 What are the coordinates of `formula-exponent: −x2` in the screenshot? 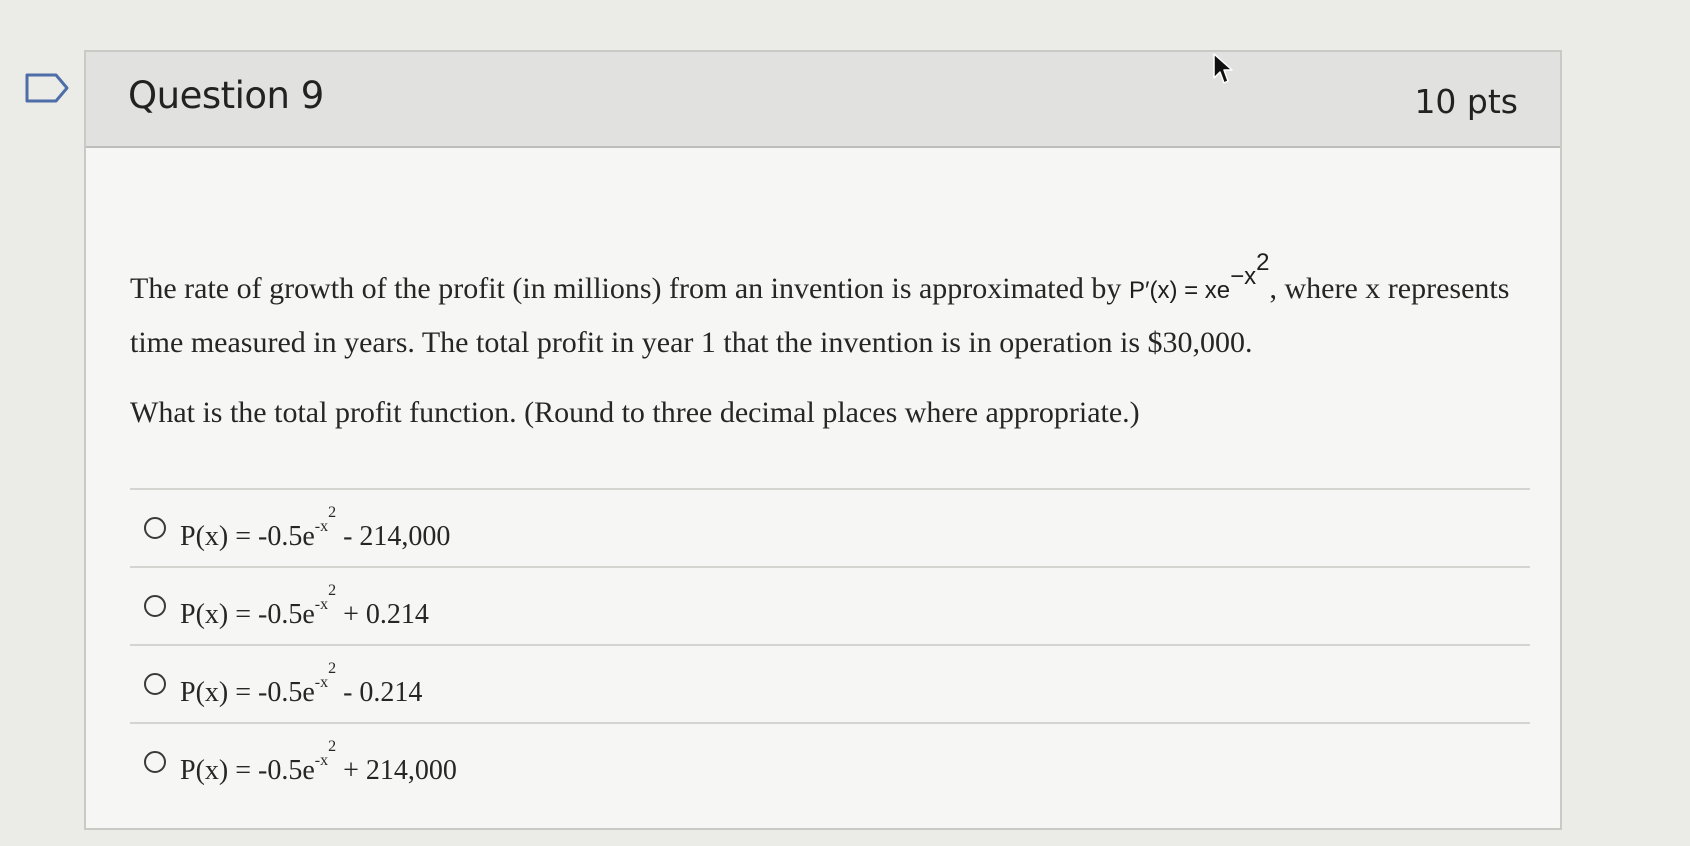 It's located at (1250, 269).